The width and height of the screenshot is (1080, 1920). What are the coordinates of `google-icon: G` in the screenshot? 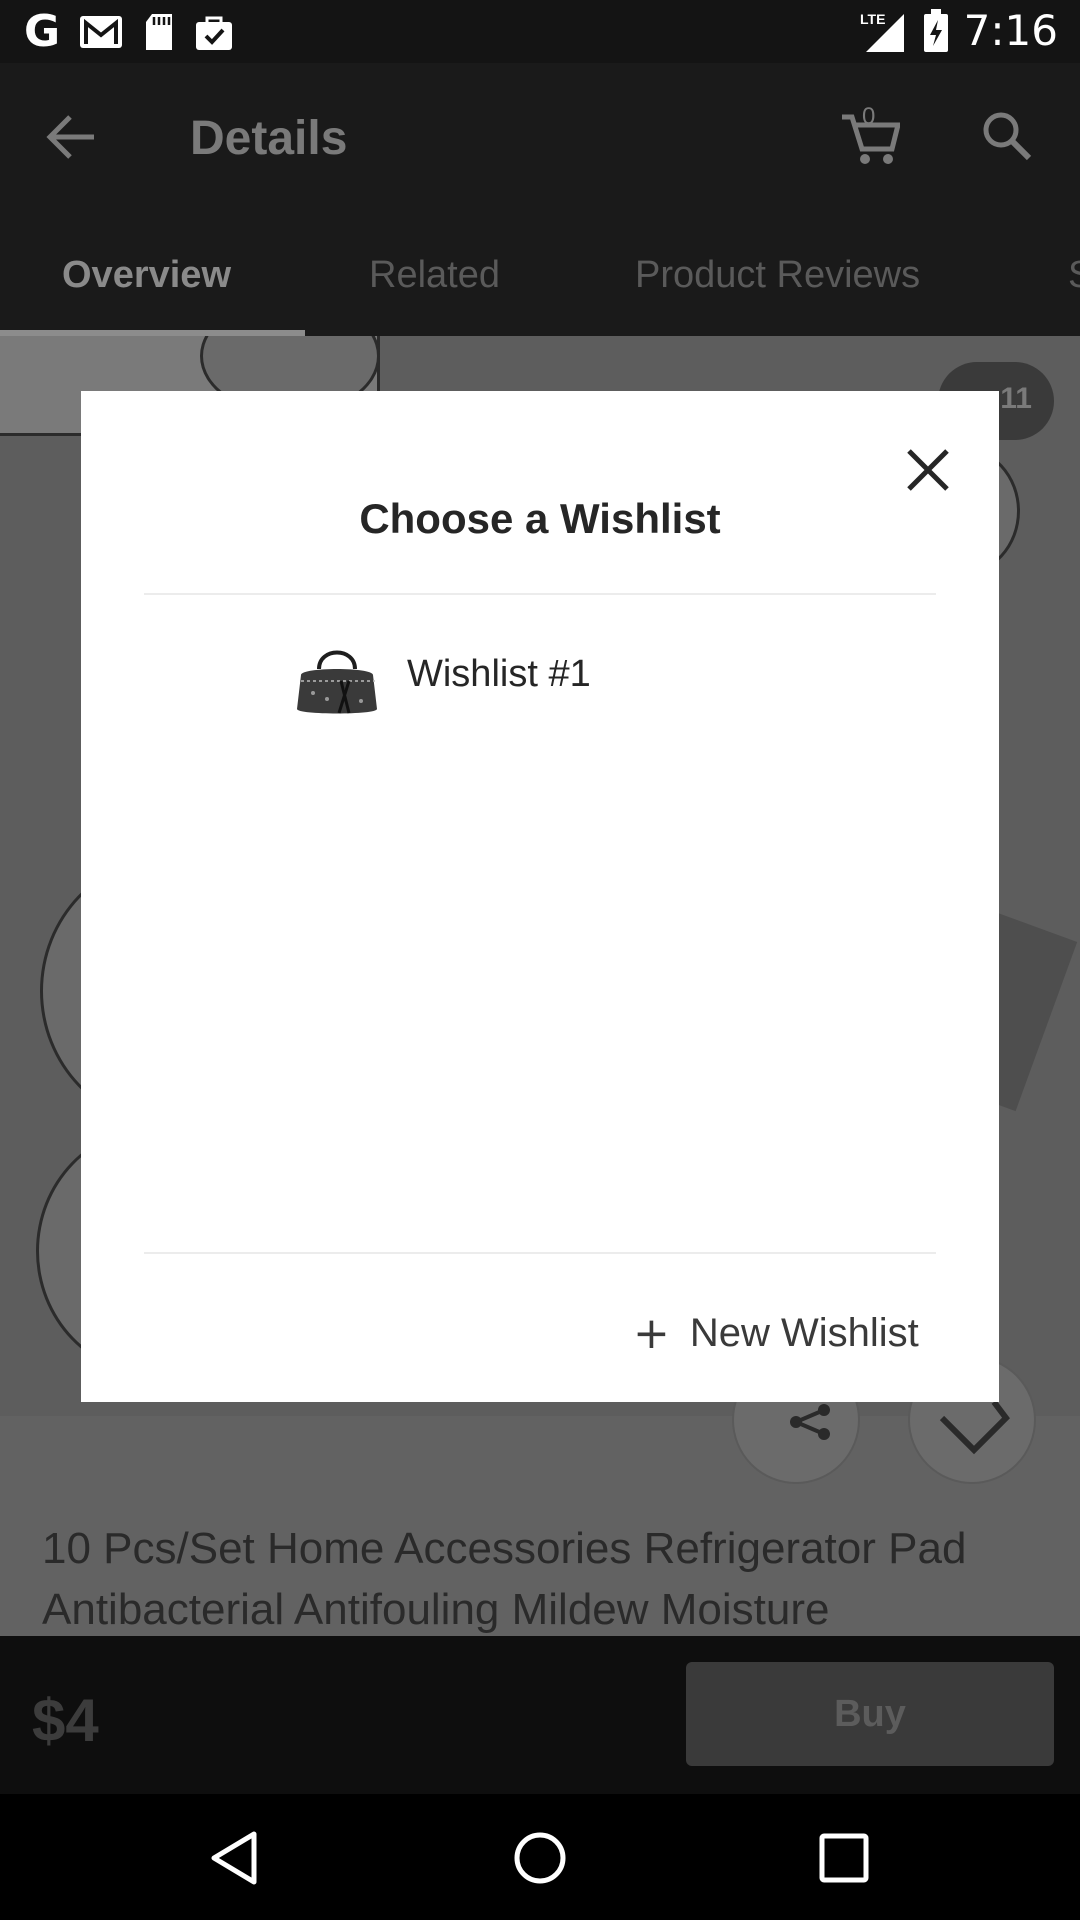 It's located at (42, 31).